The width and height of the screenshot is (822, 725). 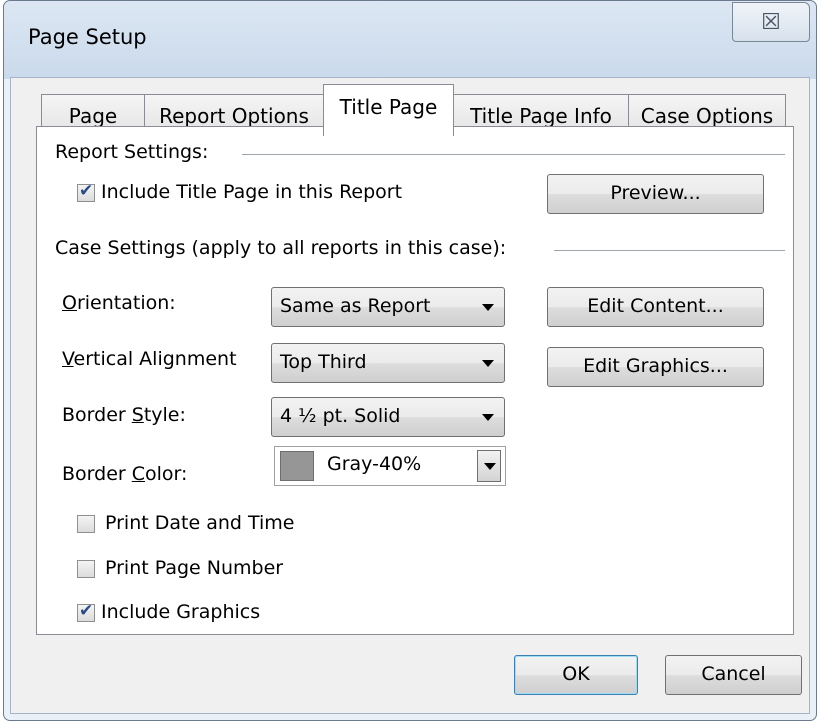 What do you see at coordinates (234, 116) in the screenshot?
I see `tab-label: Report Options` at bounding box center [234, 116].